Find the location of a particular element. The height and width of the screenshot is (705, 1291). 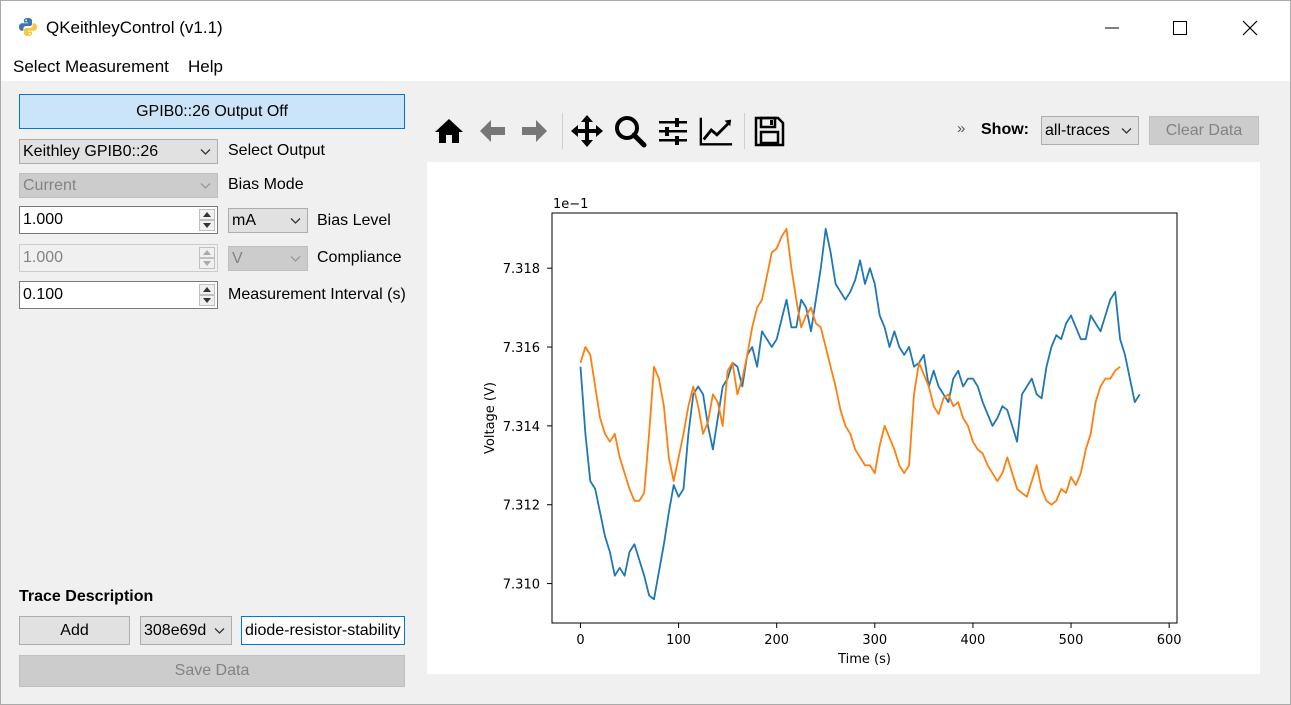

zoom-icon is located at coordinates (631, 132).